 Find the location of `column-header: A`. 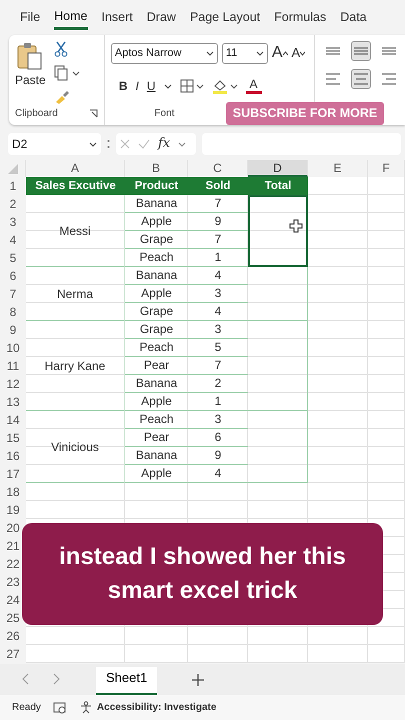

column-header: A is located at coordinates (75, 168).